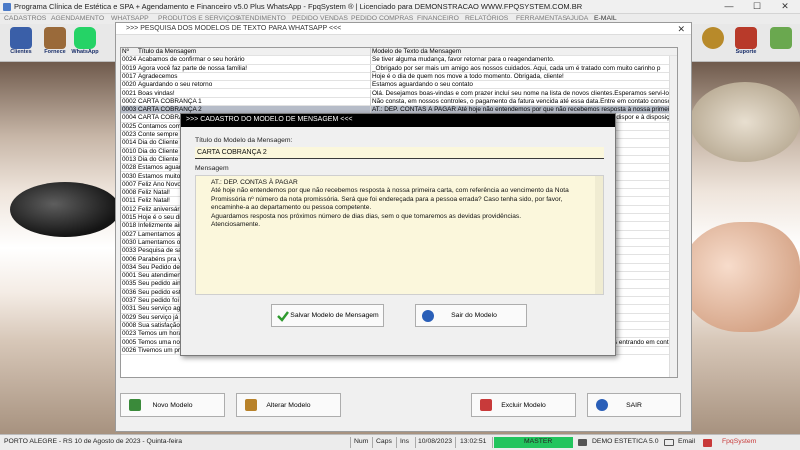 This screenshot has height=450, width=800. Describe the element at coordinates (129, 309) in the screenshot. I see `row-number: 0031` at that location.